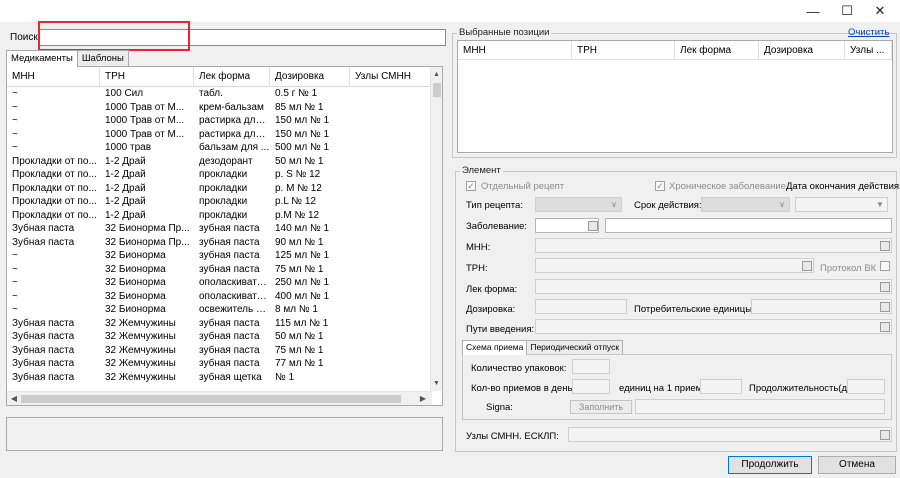 The image size is (900, 478). What do you see at coordinates (857, 465) in the screenshot?
I see `cancel-button: Отмена` at bounding box center [857, 465].